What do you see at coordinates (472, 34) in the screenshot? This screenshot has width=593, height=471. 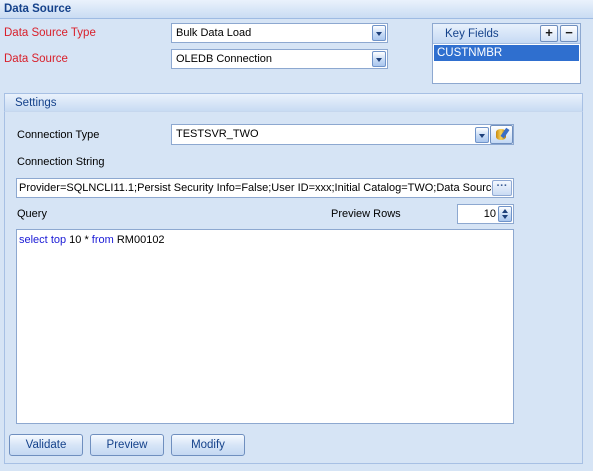 I see `key-fields-title: Key Fields` at bounding box center [472, 34].